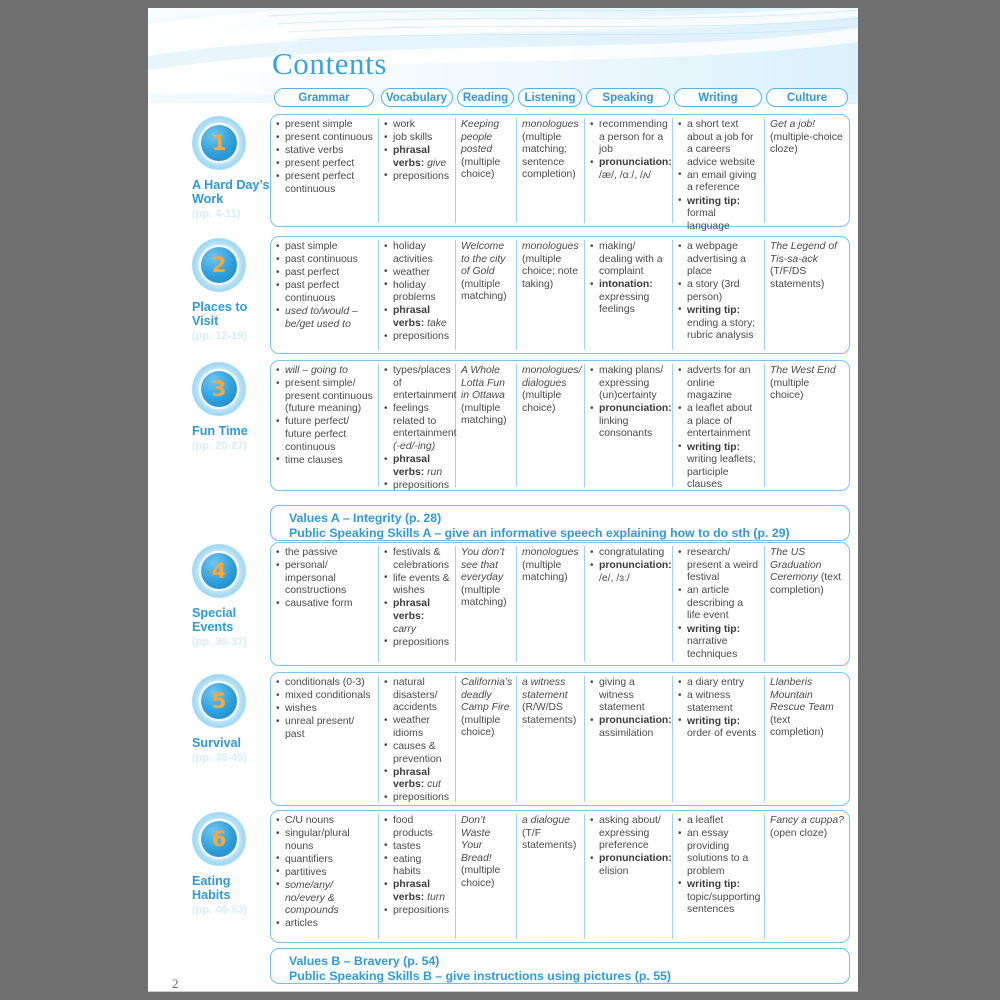 This screenshot has width=1000, height=1000. Describe the element at coordinates (220, 431) in the screenshot. I see `unit-title: Fun Time` at that location.